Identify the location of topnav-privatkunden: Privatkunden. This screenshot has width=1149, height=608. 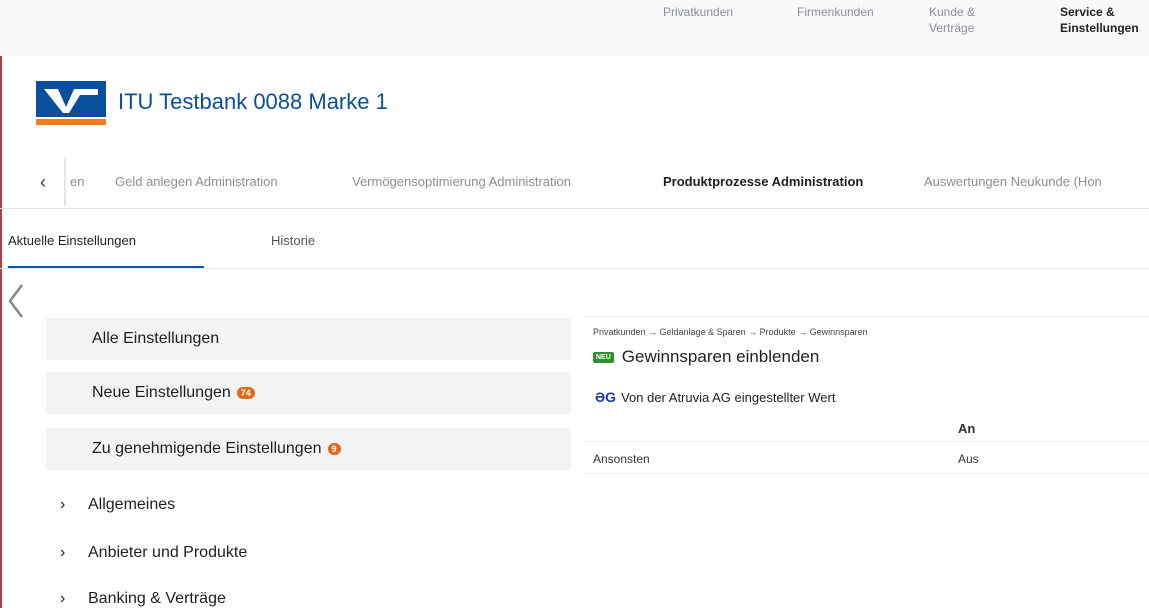
(698, 12).